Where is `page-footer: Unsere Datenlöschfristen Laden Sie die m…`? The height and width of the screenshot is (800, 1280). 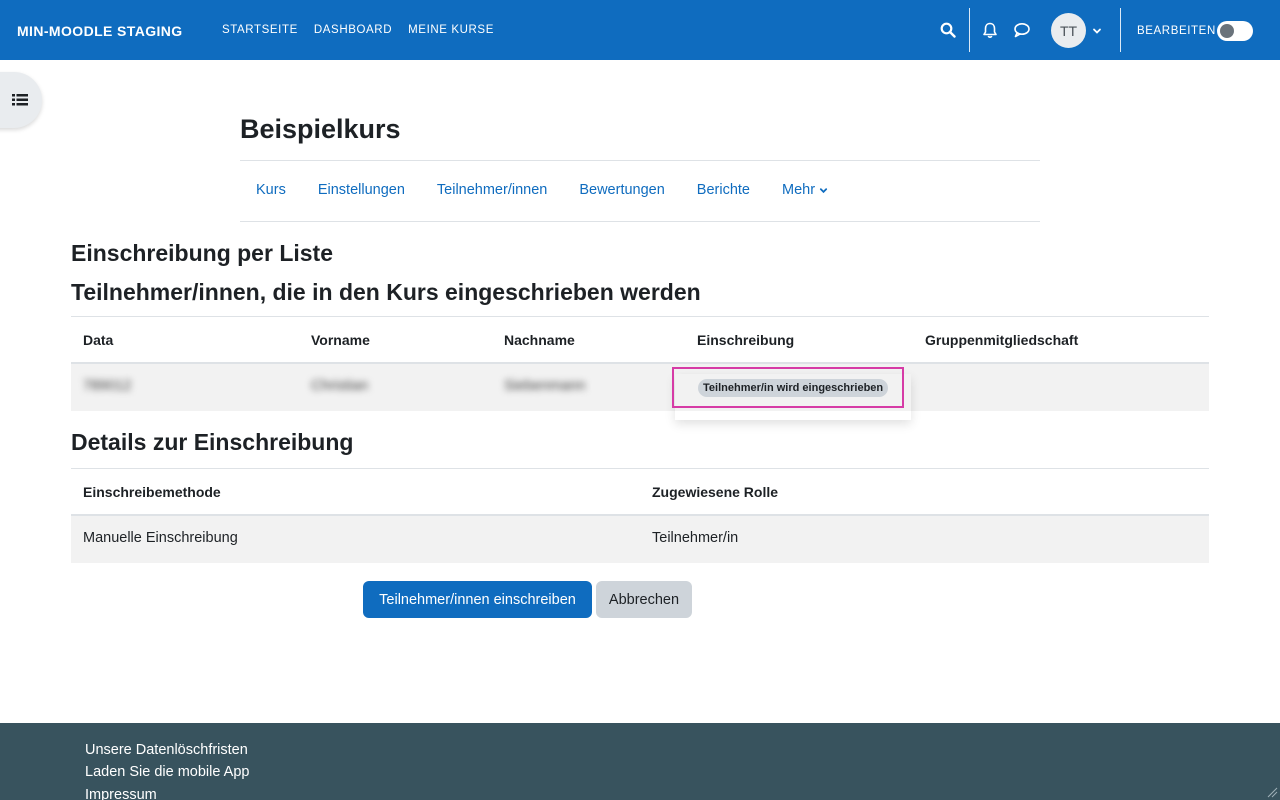 page-footer: Unsere Datenlöschfristen Laden Sie die m… is located at coordinates (640, 761).